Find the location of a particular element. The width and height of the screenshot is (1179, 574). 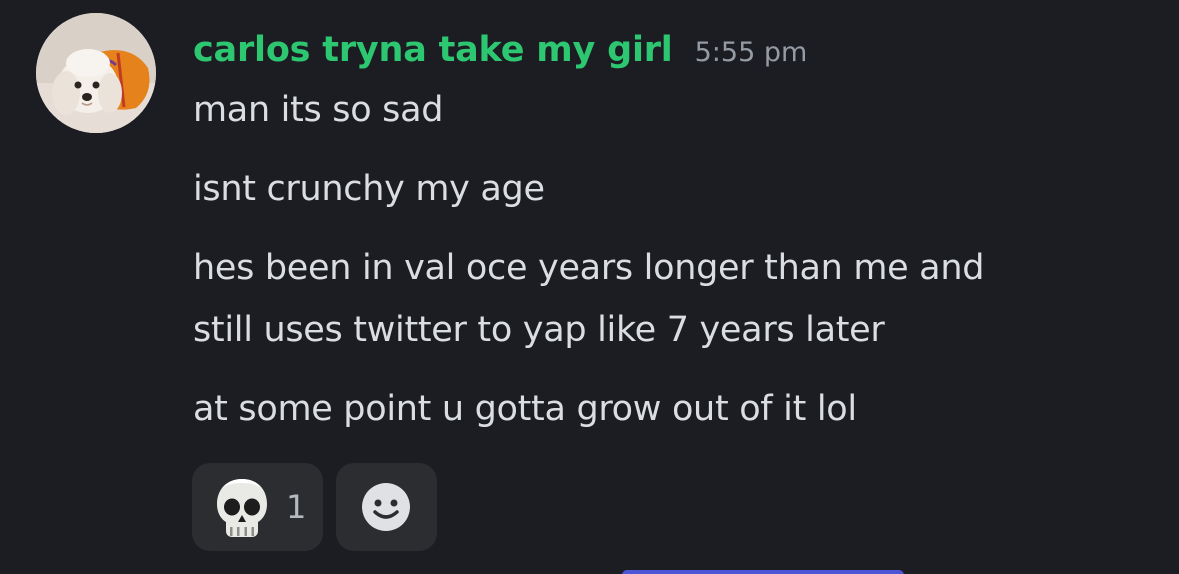

reaction-skull: 1 is located at coordinates (257, 507).